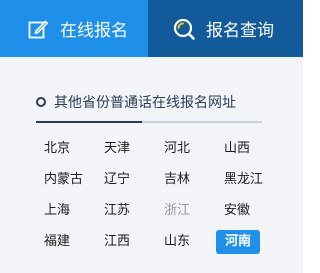  What do you see at coordinates (69, 180) in the screenshot?
I see `province-link-neimenggu: 内蒙古` at bounding box center [69, 180].